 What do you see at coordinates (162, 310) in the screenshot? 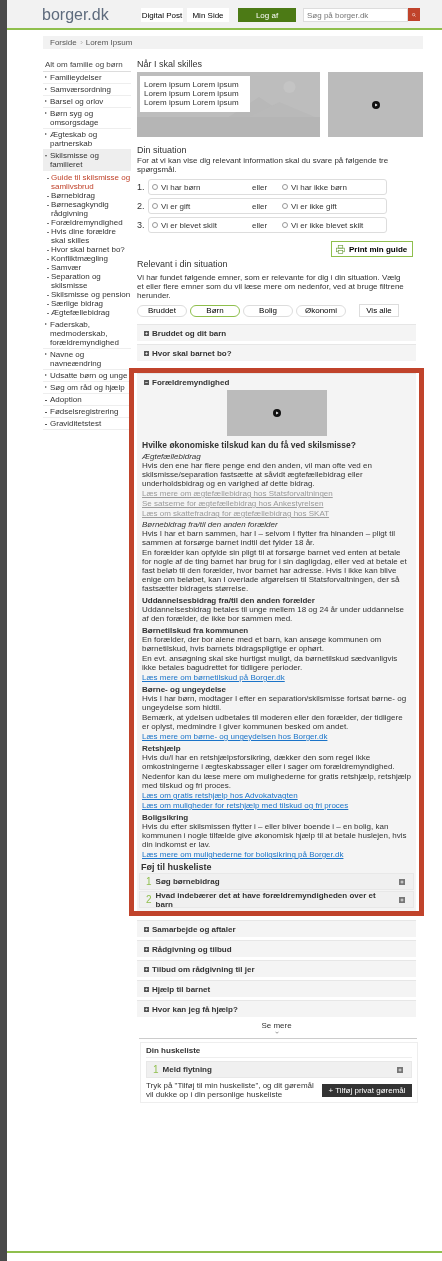
I see `filter-button: Bruddet` at bounding box center [162, 310].